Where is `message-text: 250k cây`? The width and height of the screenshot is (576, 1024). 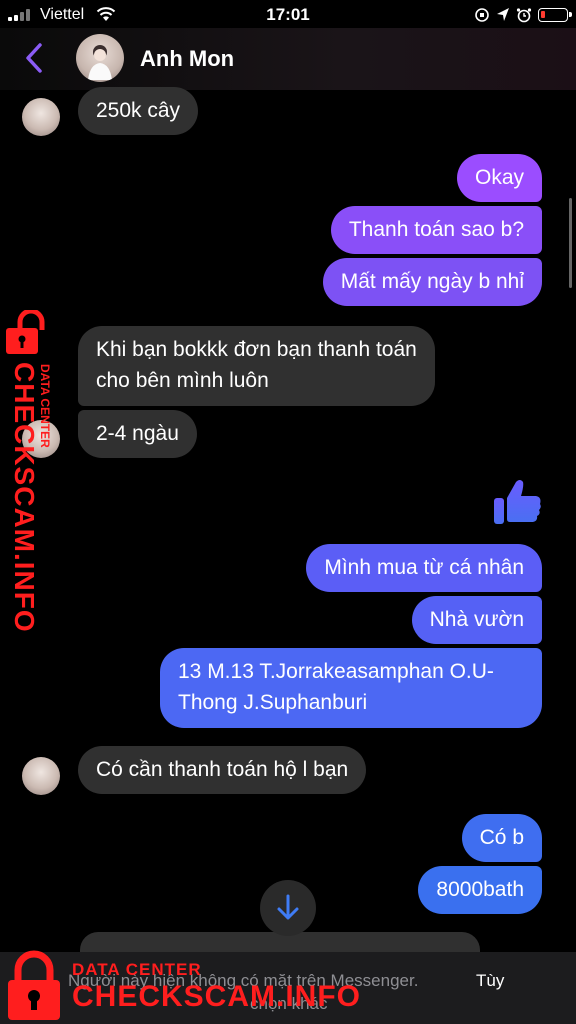 message-text: 250k cây is located at coordinates (138, 110).